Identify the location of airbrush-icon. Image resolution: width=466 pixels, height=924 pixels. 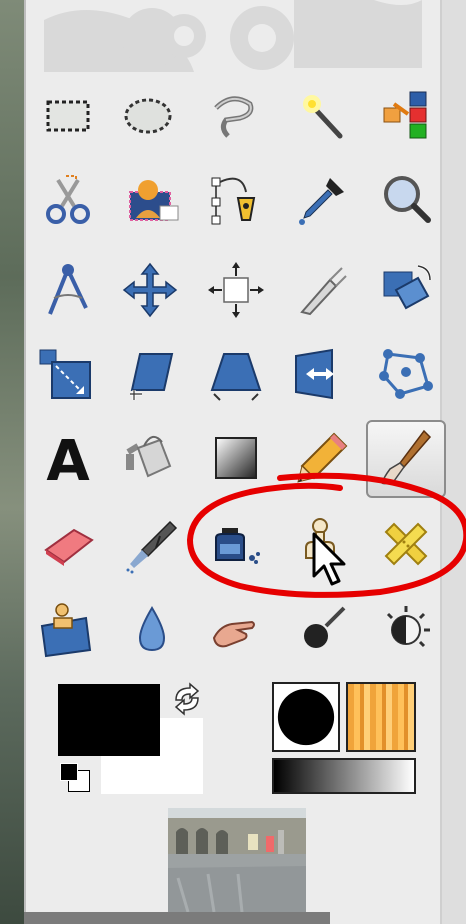
(152, 547).